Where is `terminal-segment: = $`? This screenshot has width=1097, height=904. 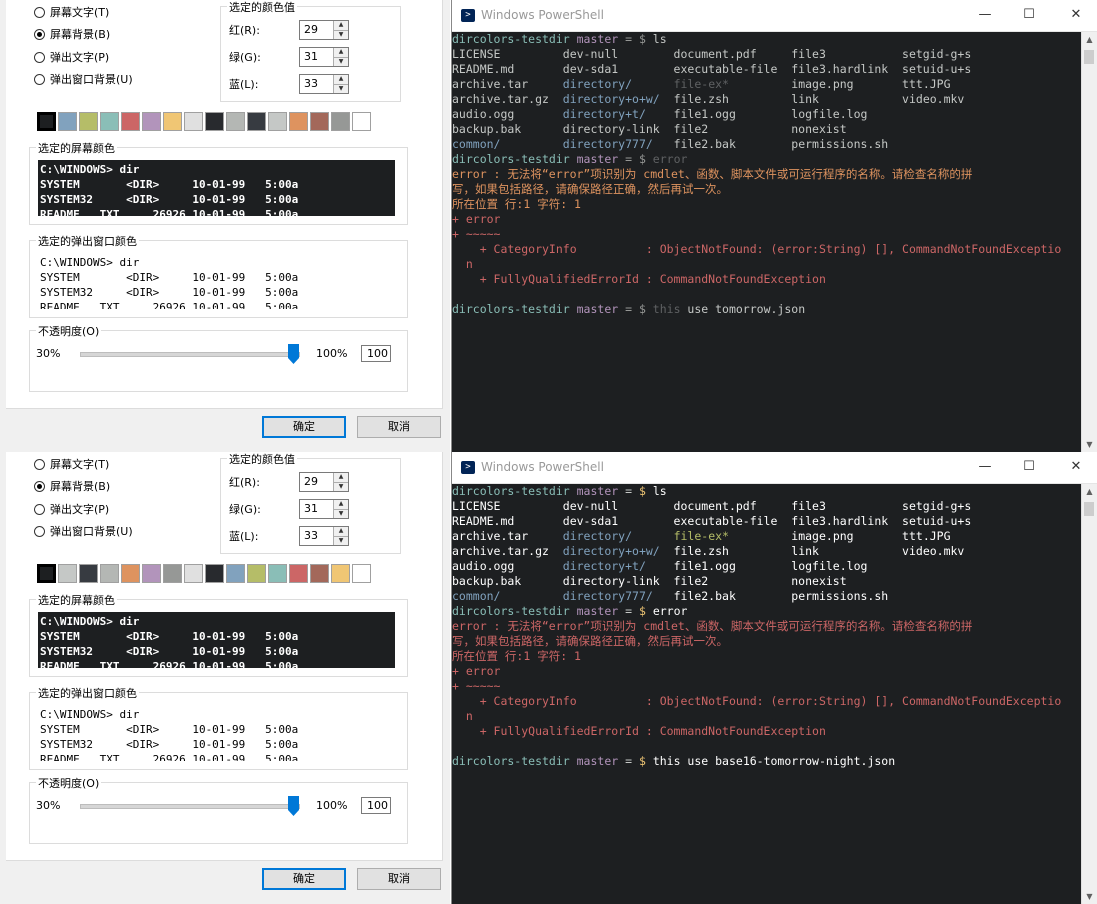
terminal-segment: = $ is located at coordinates (635, 39).